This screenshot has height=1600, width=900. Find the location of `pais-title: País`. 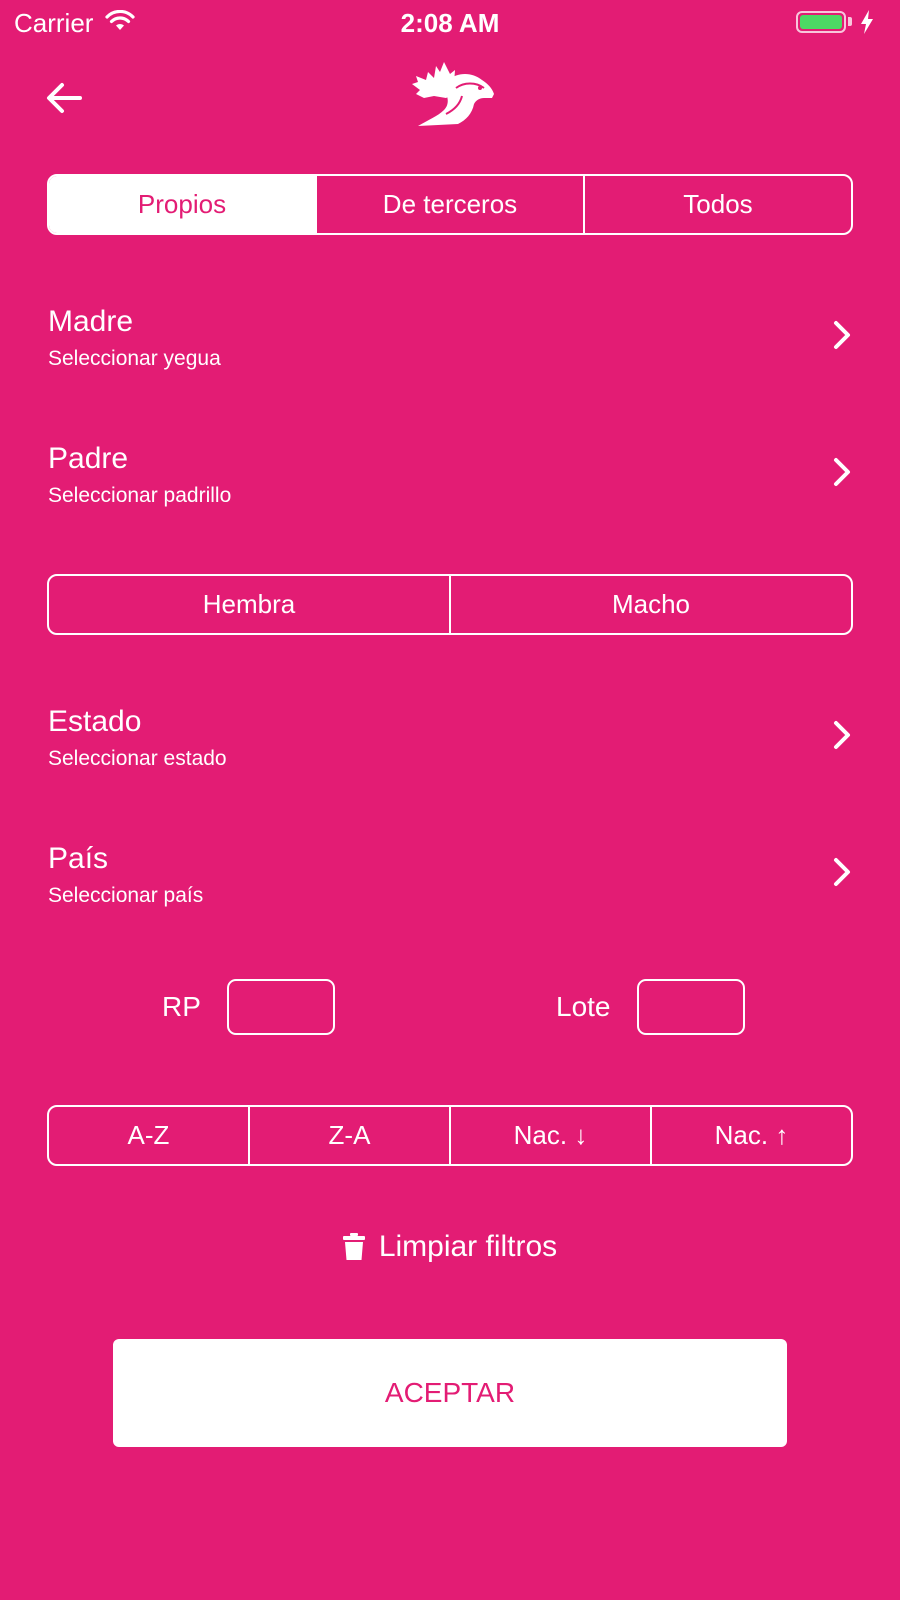

pais-title: País is located at coordinates (78, 858).